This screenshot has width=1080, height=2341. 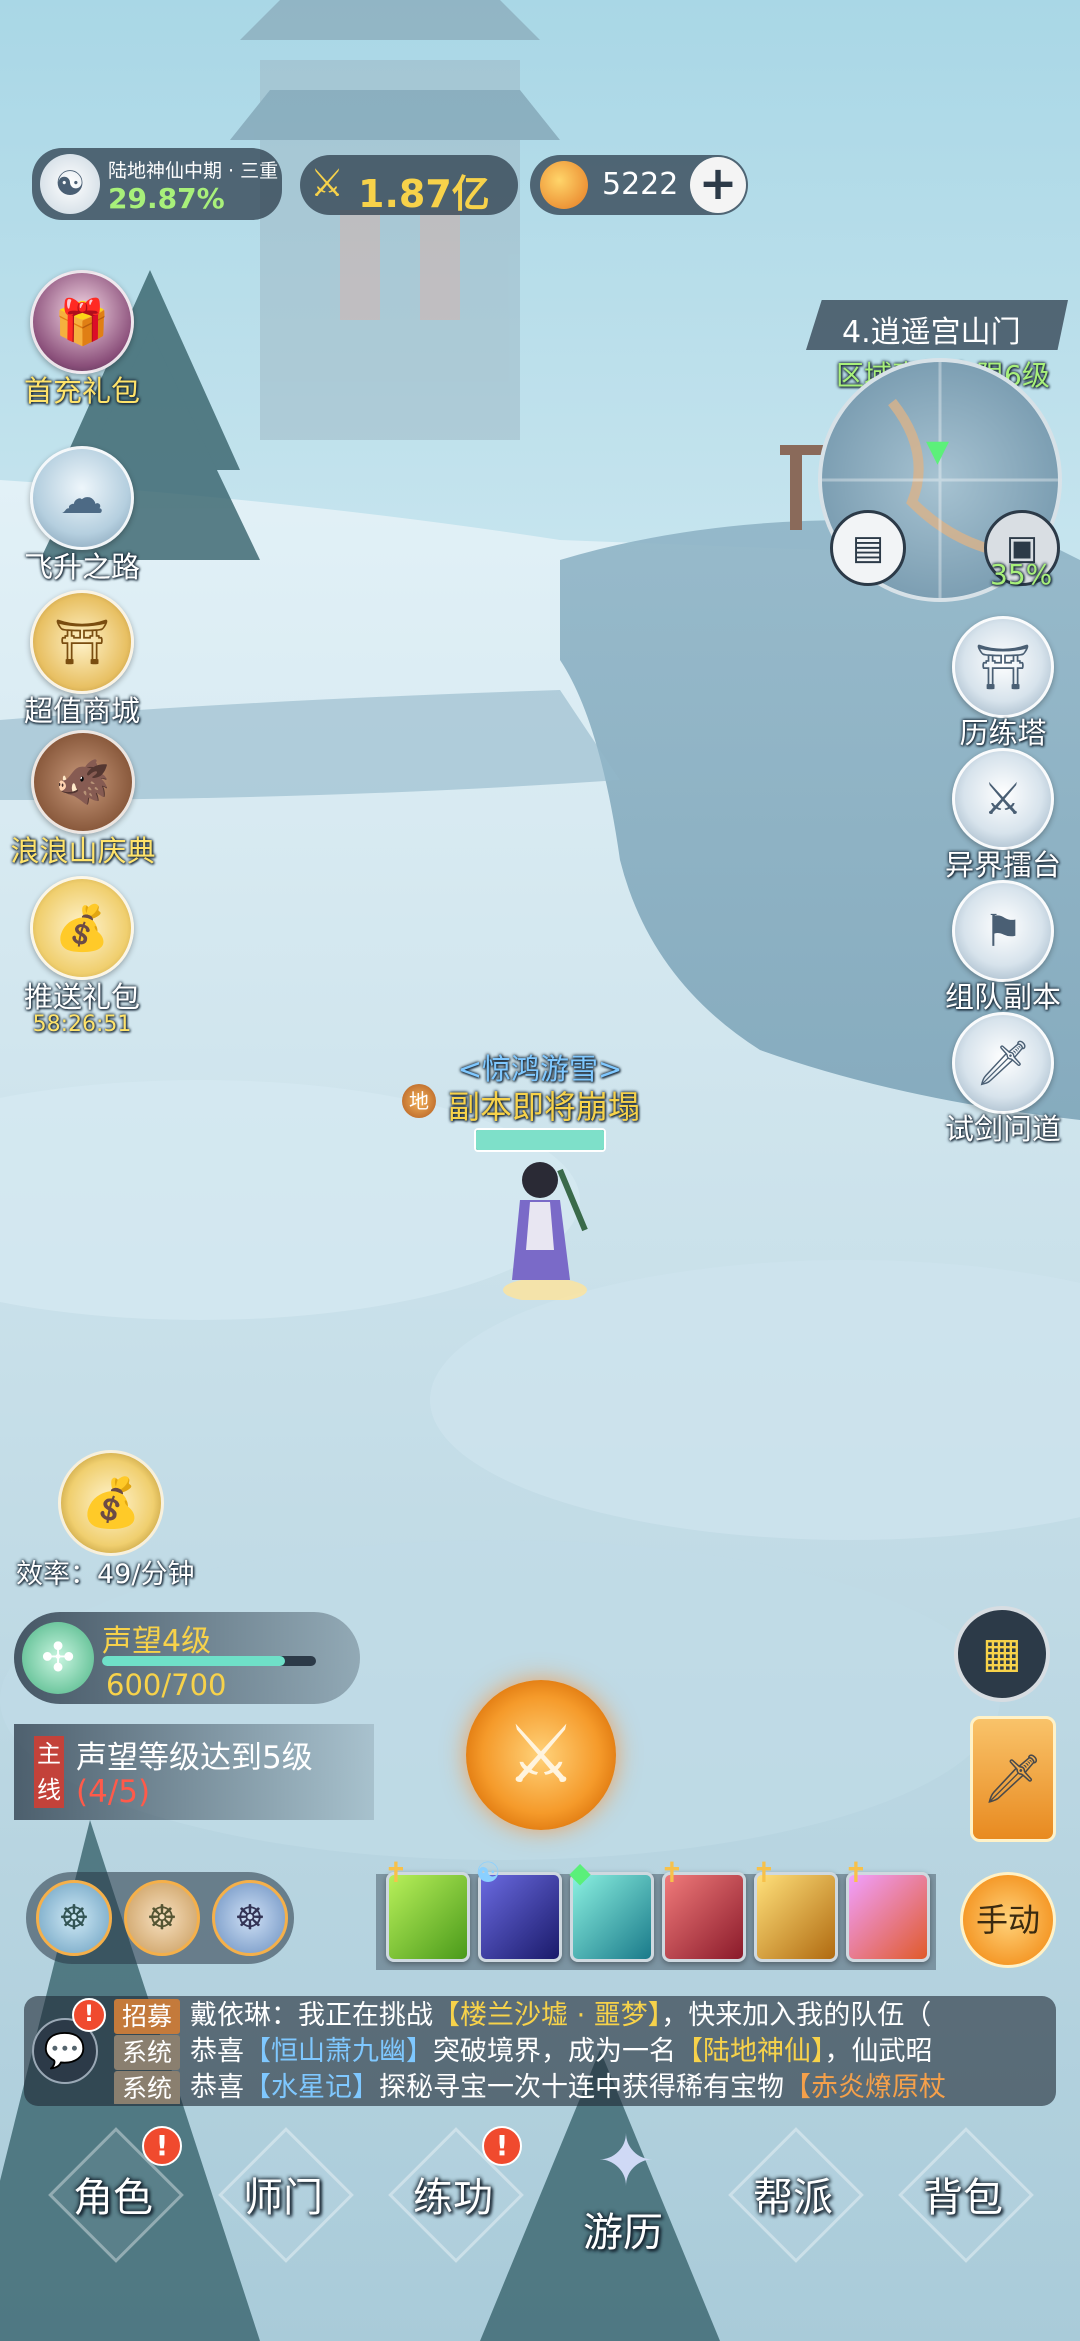 I want to click on gem-pin-icon: ◆, so click(x=580, y=1872).